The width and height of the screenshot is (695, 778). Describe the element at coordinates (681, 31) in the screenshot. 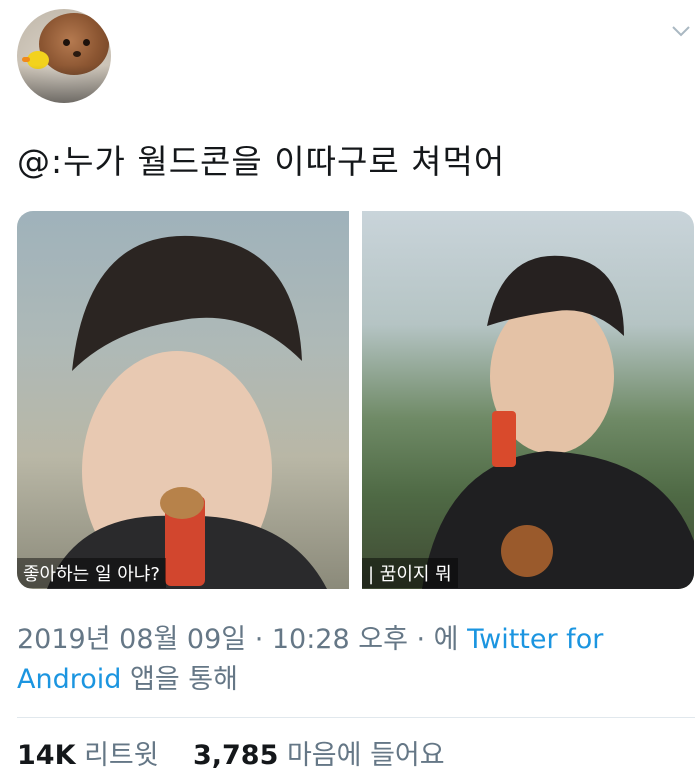

I see `chevron-down-icon` at that location.